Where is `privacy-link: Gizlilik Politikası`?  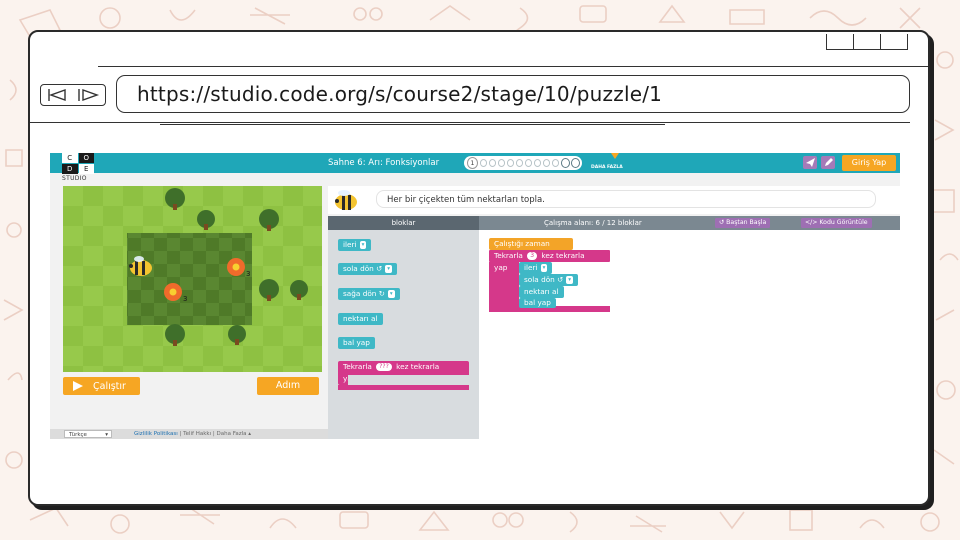
privacy-link: Gizlilik Politikası is located at coordinates (156, 434).